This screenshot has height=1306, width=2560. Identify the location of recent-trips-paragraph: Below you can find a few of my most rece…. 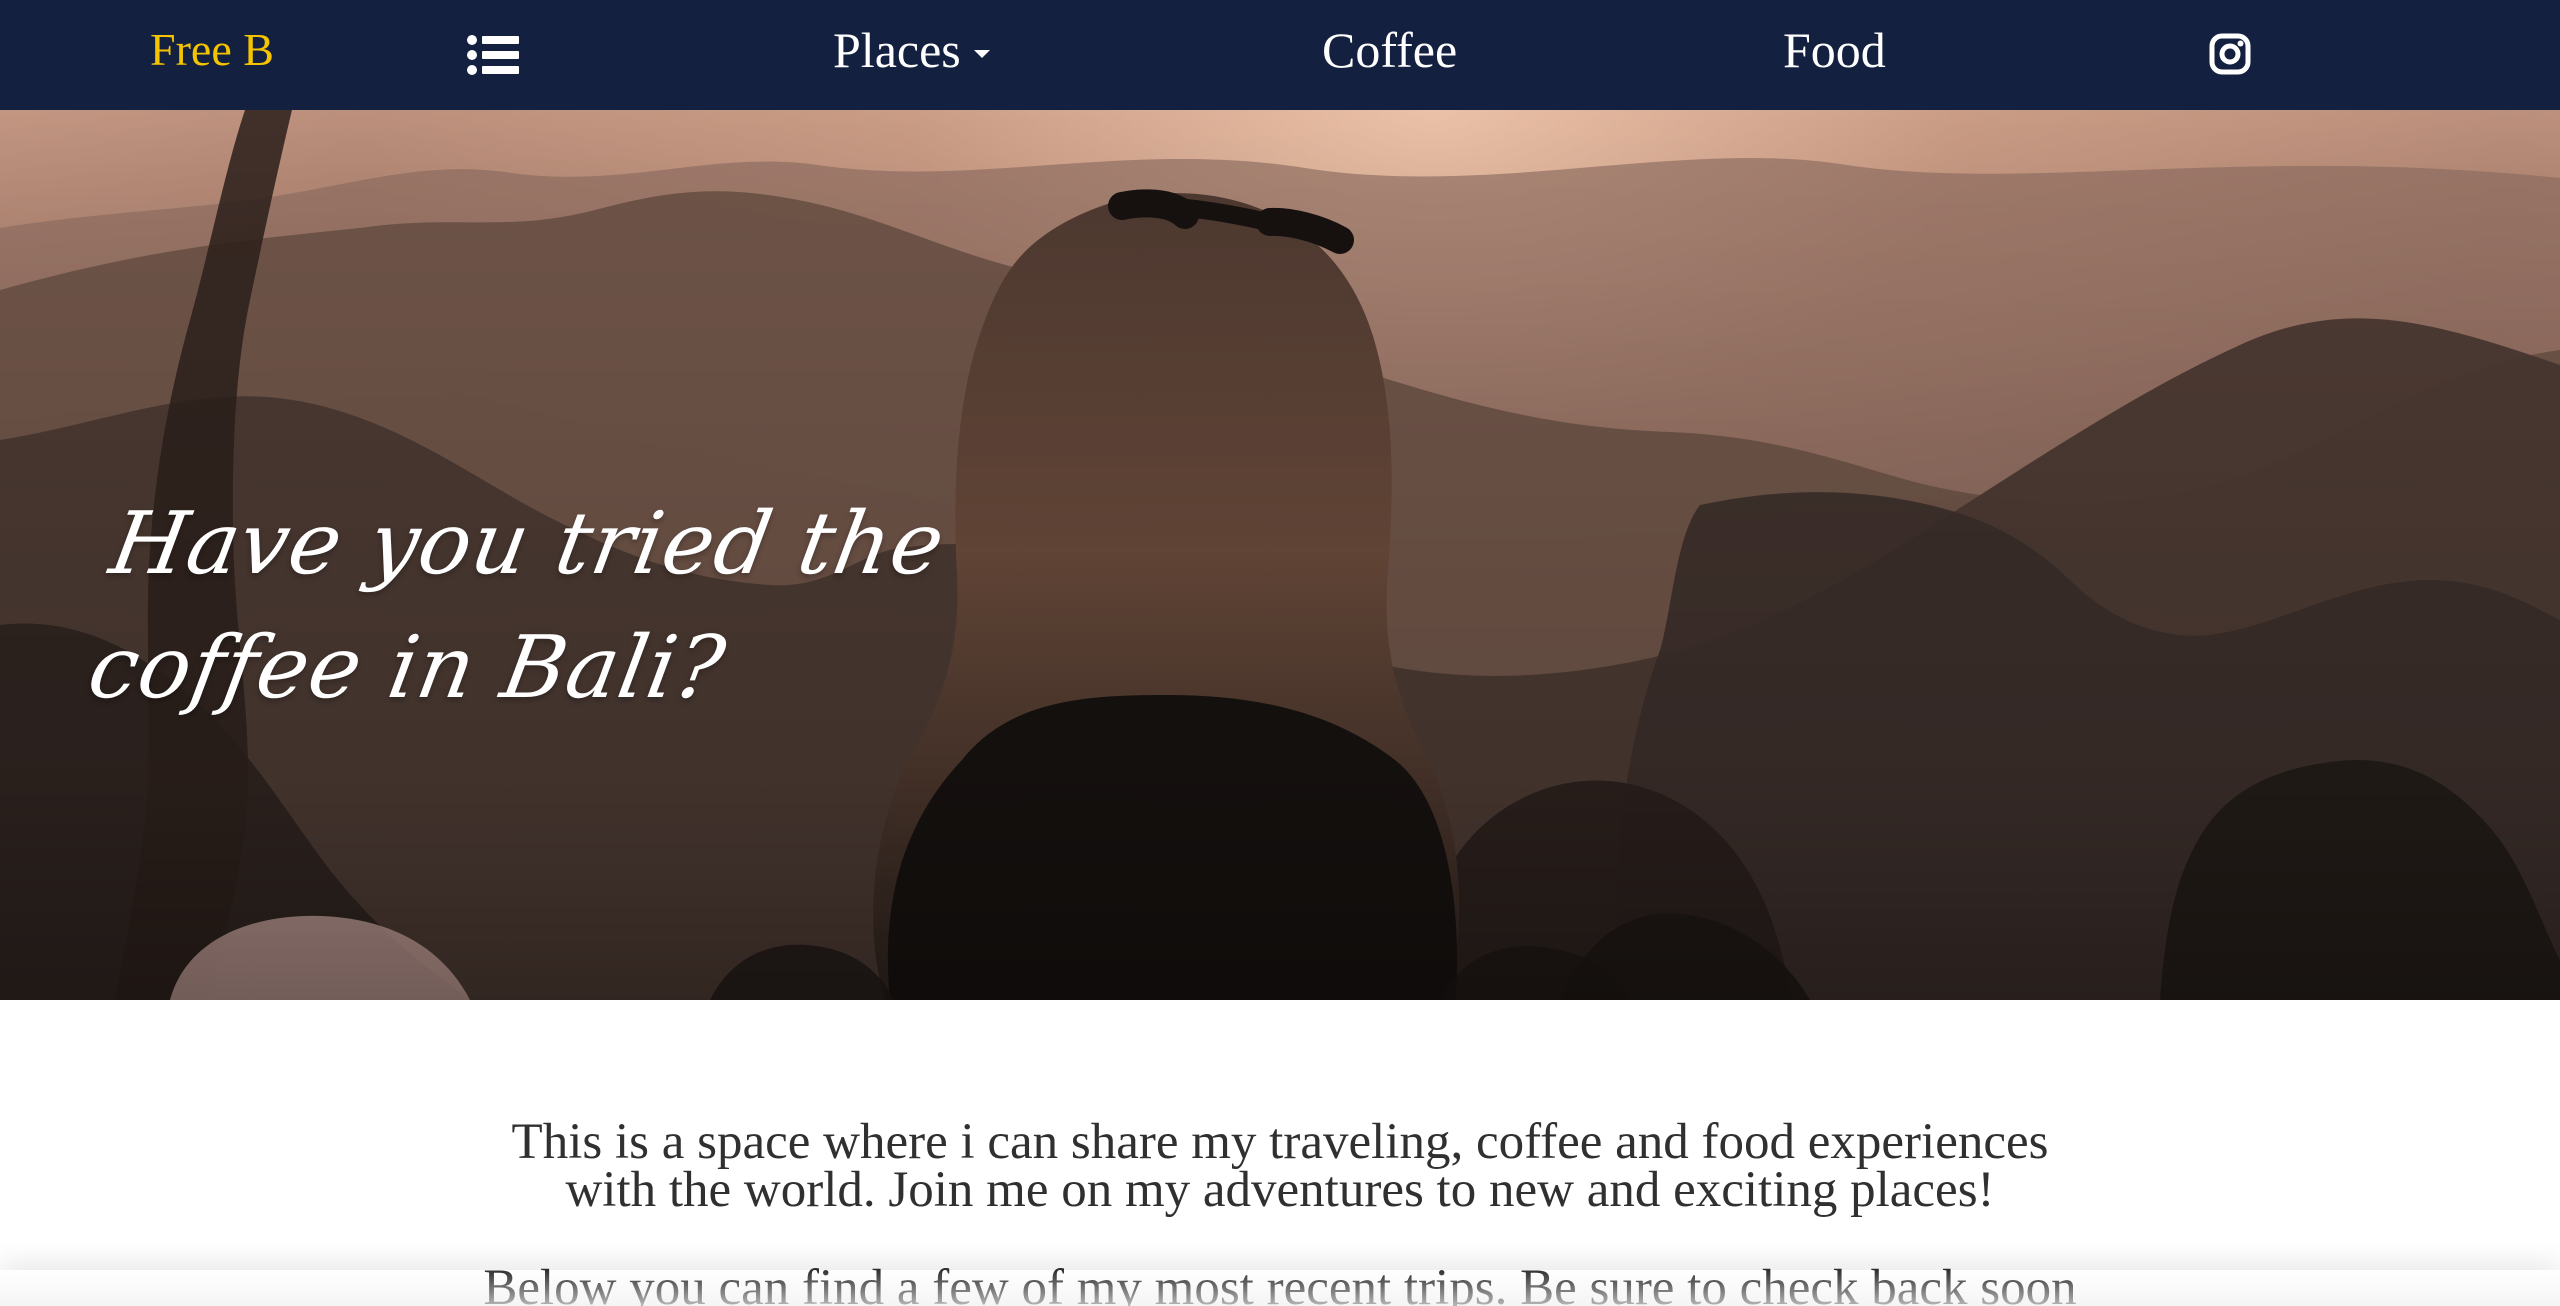
(1280, 1283).